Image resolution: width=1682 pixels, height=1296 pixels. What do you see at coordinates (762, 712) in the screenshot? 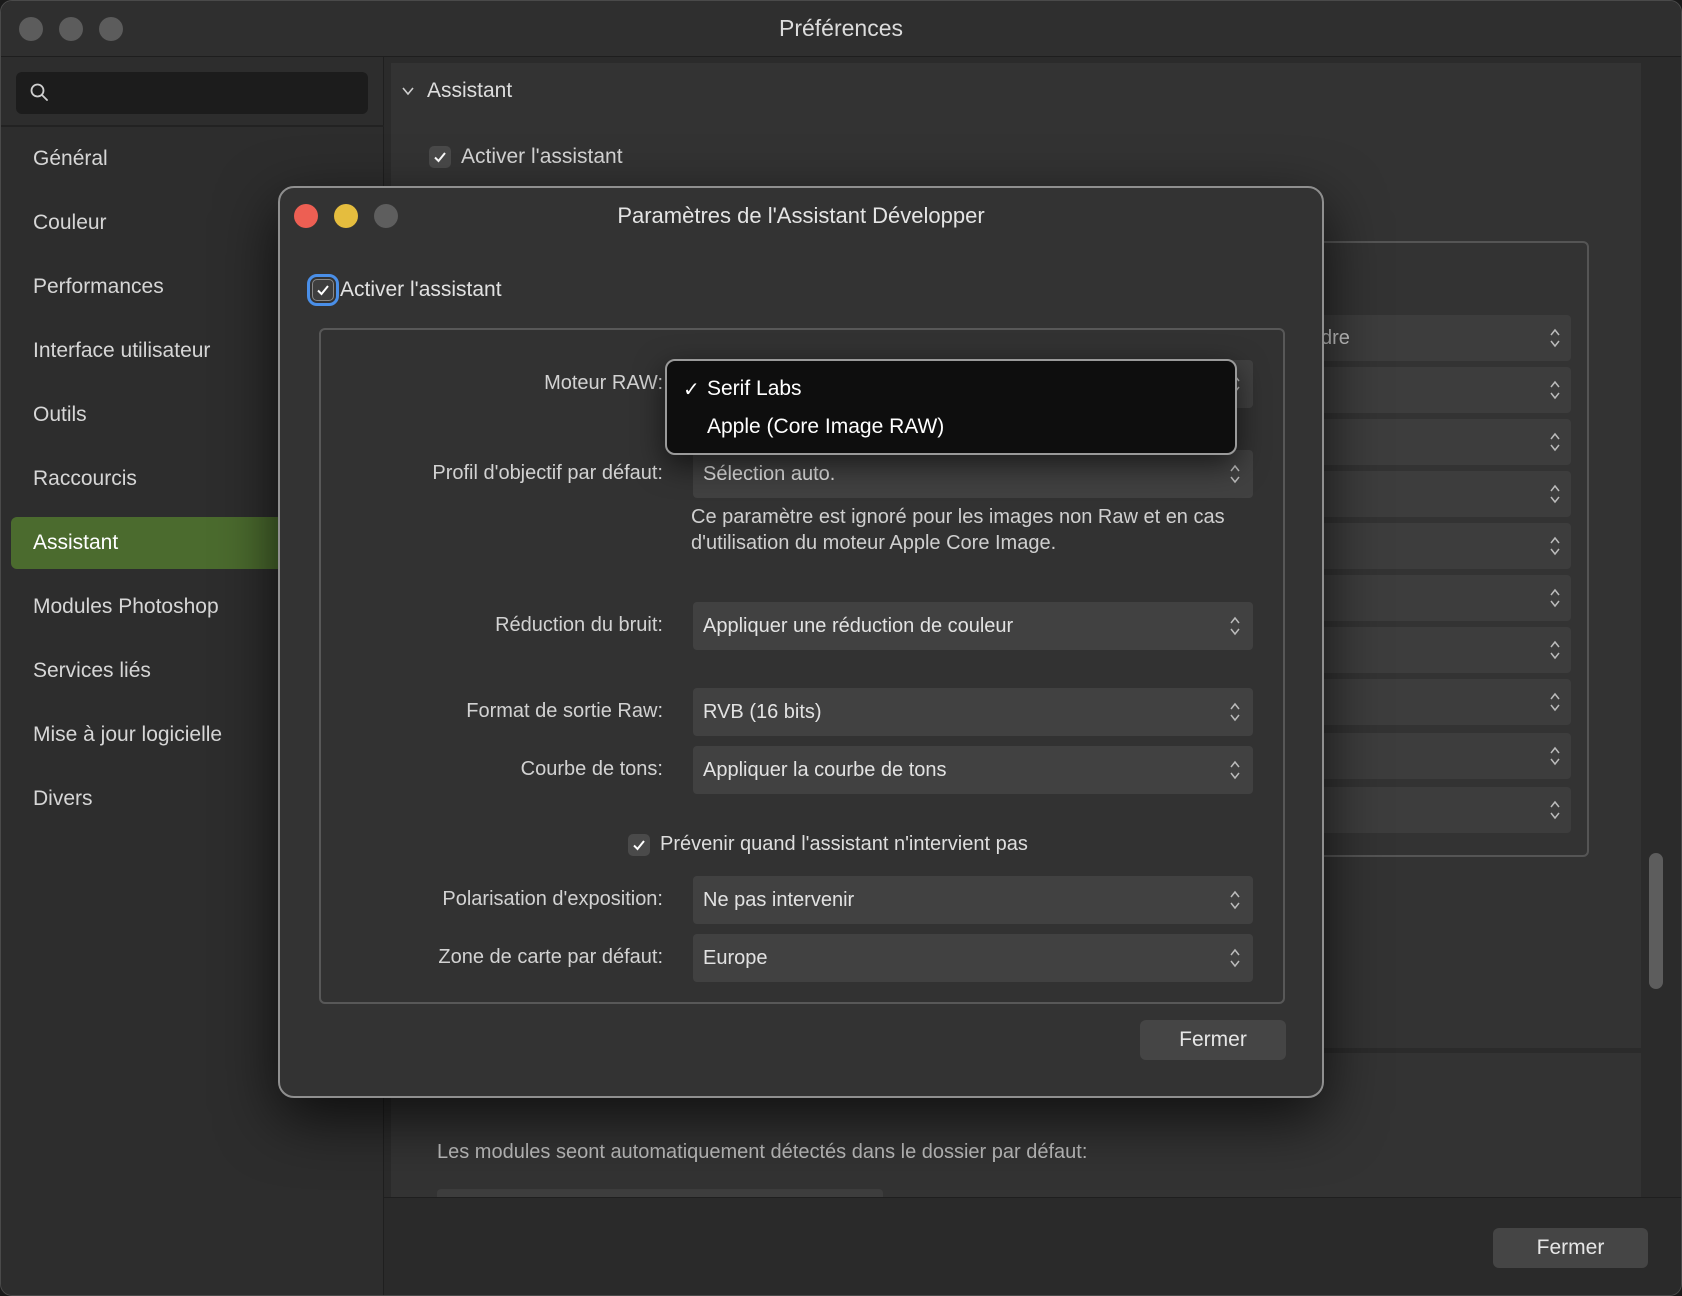
I see `raw-output-value: RVB (16 bits)` at bounding box center [762, 712].